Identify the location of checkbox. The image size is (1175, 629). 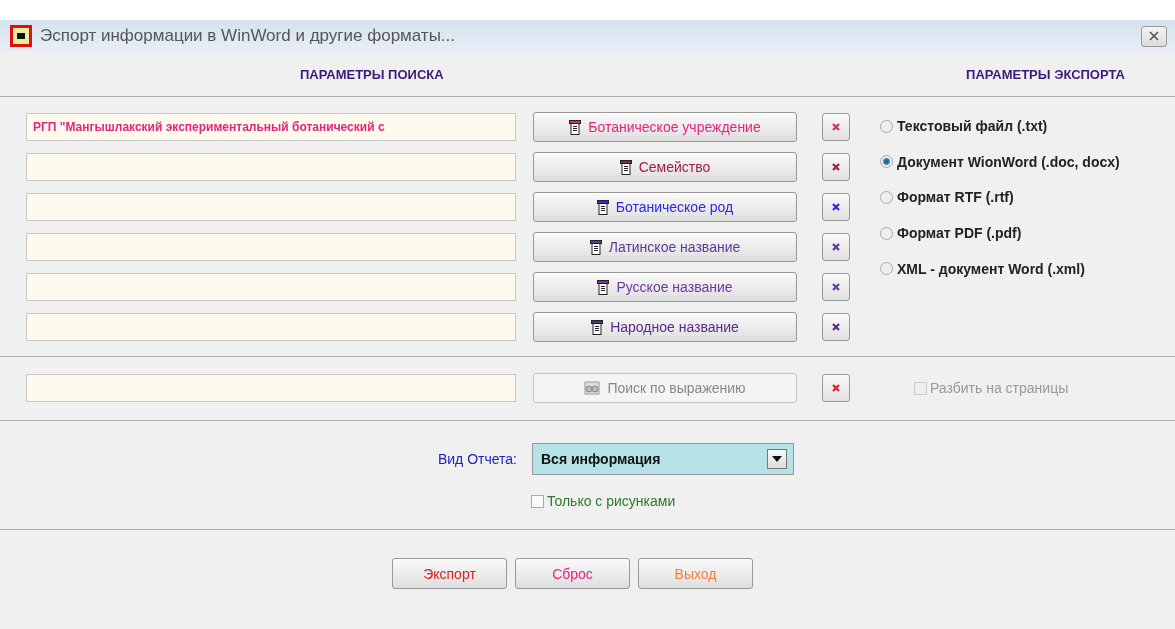
(537, 501).